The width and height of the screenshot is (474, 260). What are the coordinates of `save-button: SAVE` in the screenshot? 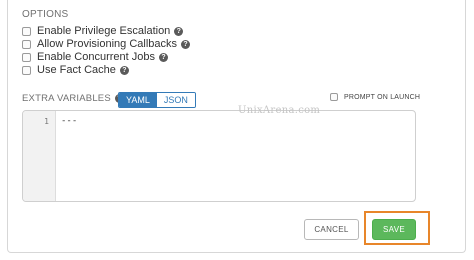 It's located at (394, 229).